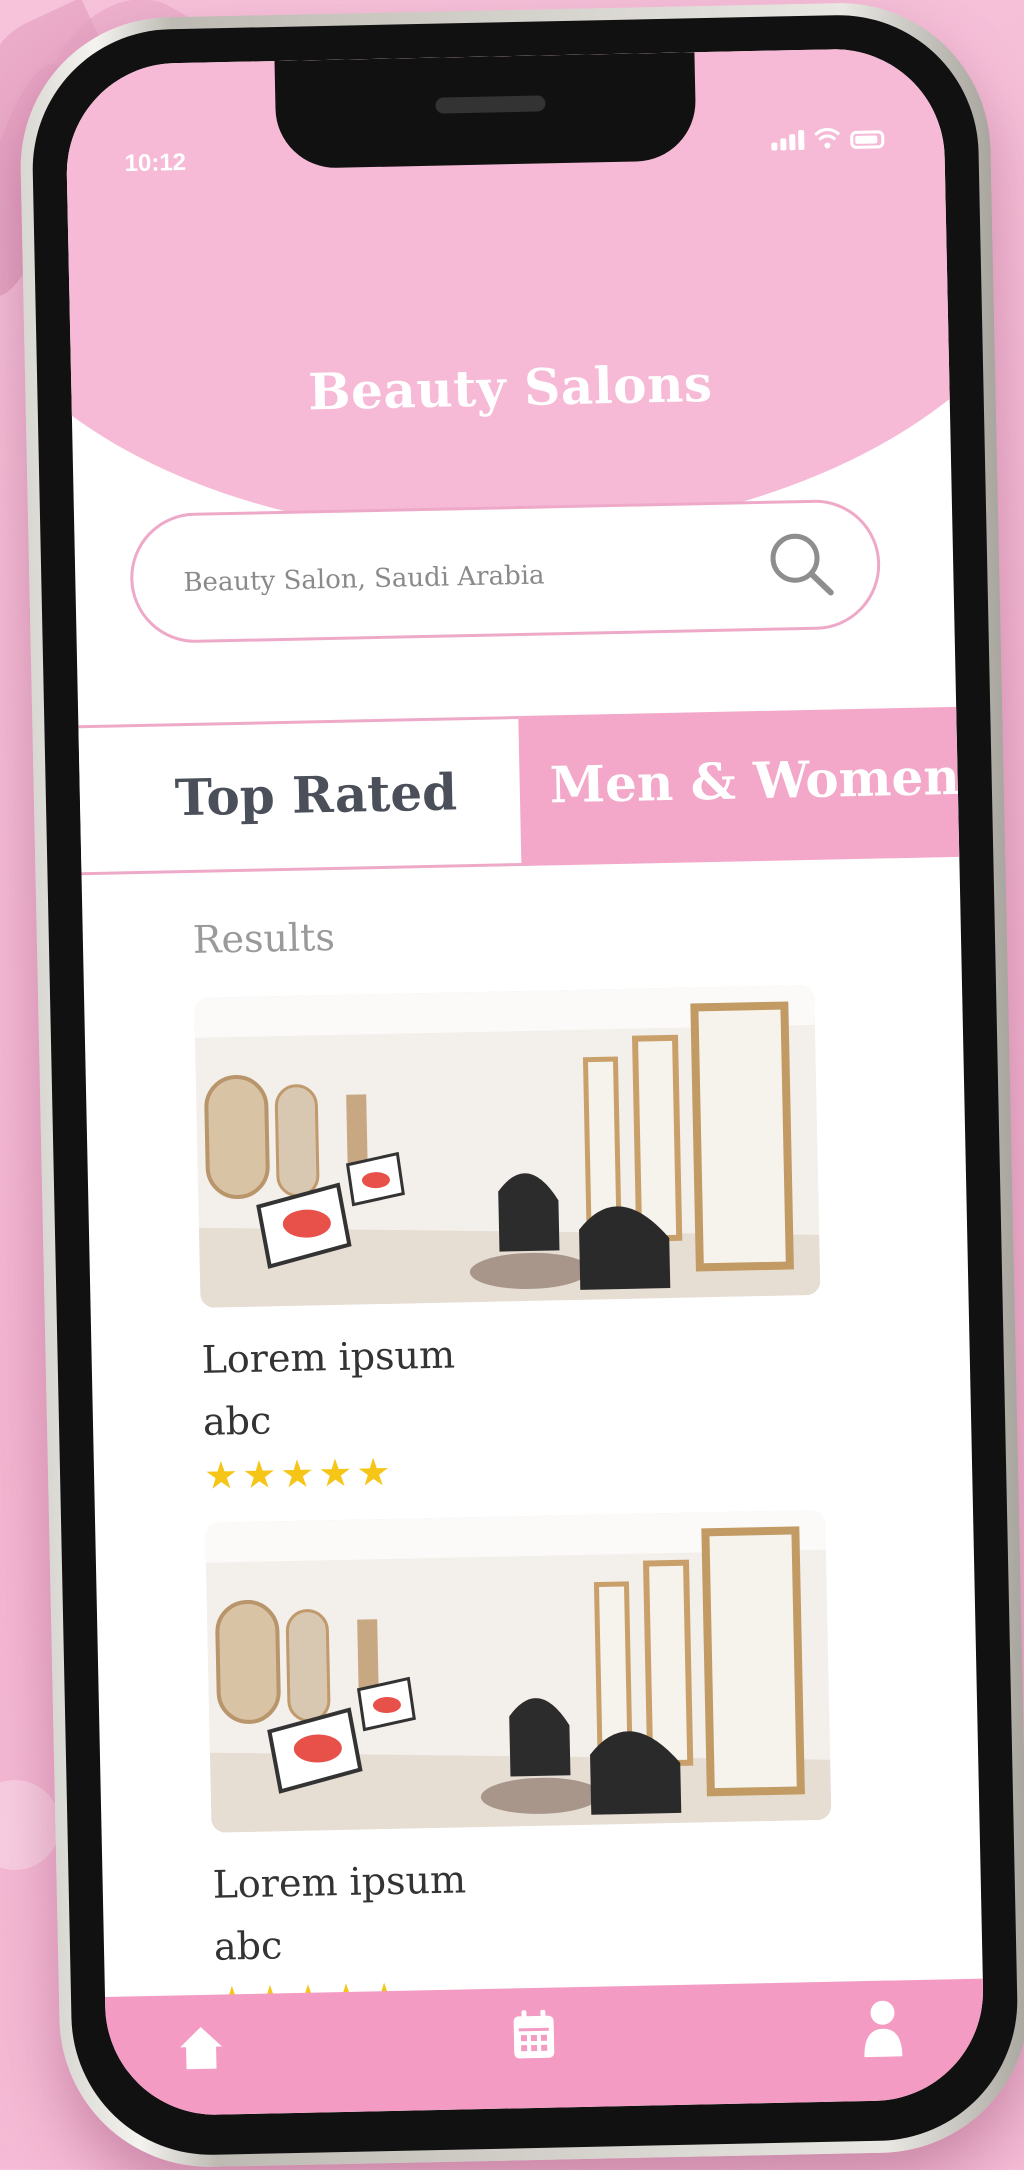 The height and width of the screenshot is (2170, 1024). What do you see at coordinates (755, 780) in the screenshot?
I see `tab-label: Men & Women` at bounding box center [755, 780].